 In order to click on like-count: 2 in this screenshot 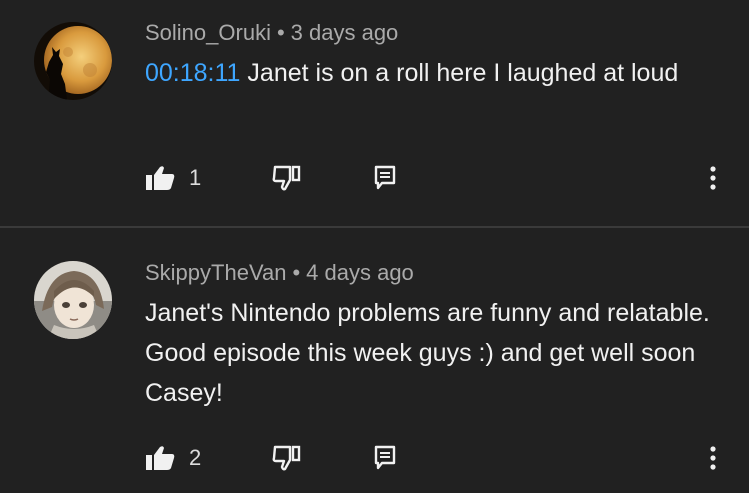, I will do `click(195, 457)`.